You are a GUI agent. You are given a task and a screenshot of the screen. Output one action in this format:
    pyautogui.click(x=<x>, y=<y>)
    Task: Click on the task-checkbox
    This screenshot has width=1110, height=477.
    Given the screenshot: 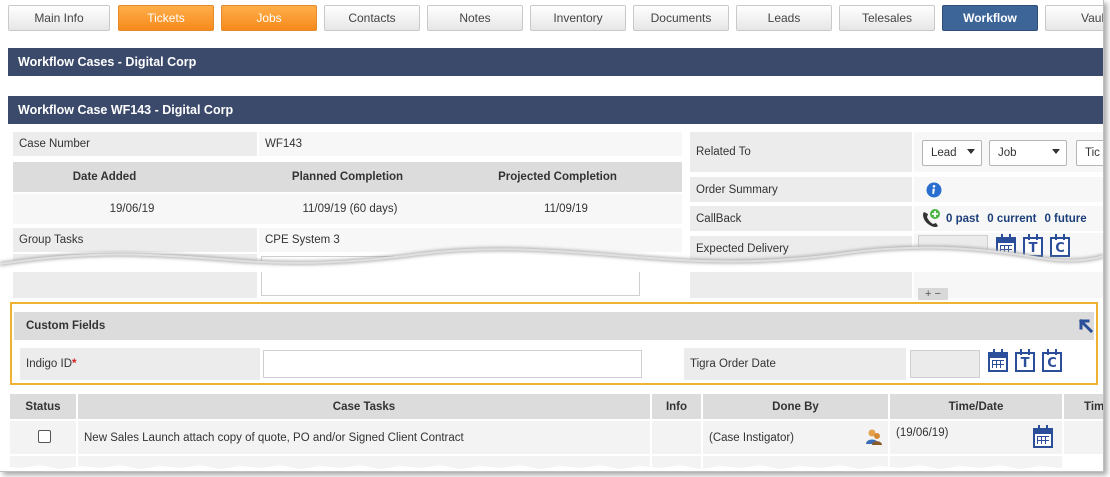 What is the action you would take?
    pyautogui.click(x=44, y=436)
    